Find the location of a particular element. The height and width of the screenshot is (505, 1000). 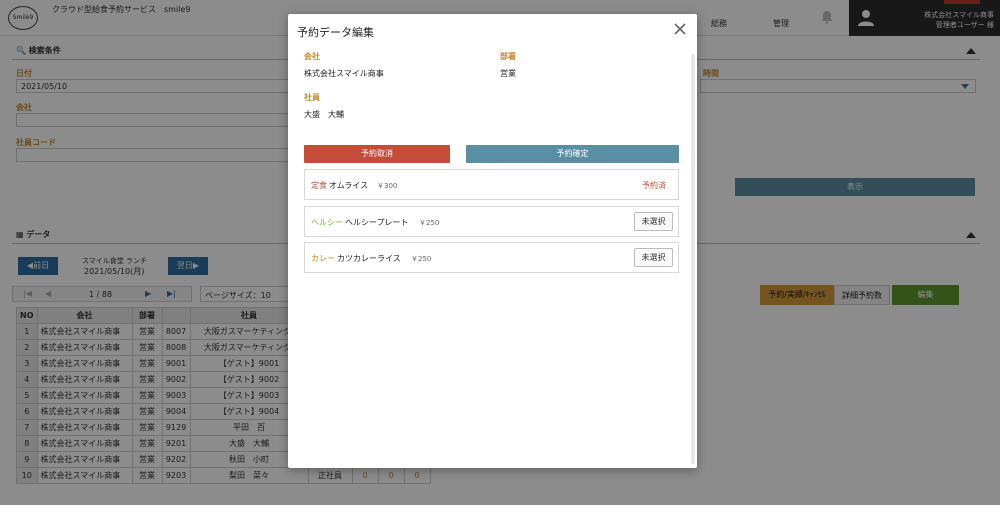

modal-company-label: 会社 is located at coordinates (312, 56).